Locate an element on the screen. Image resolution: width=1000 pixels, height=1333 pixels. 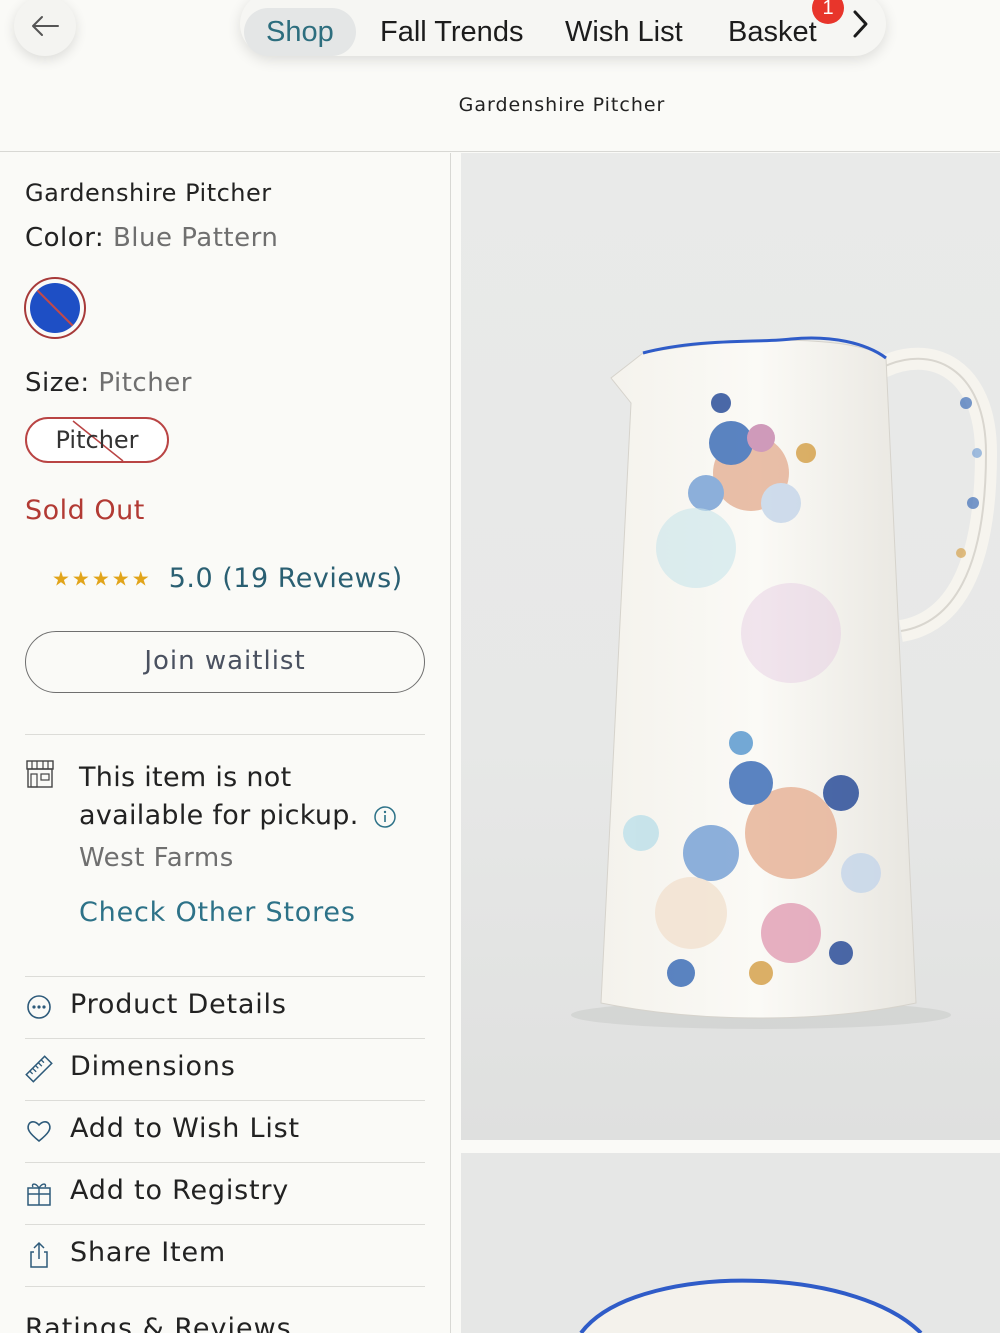
unavailable-slash-icon is located at coordinates (55, 308).